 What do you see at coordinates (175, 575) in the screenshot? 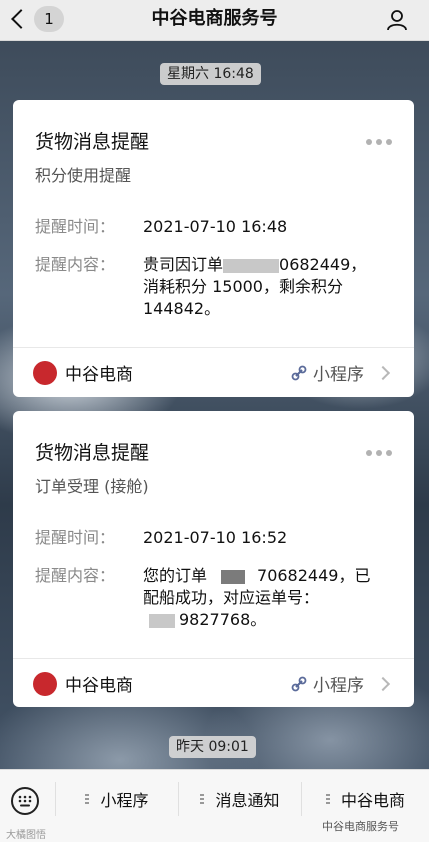
I see `content-text: 您的订单` at bounding box center [175, 575].